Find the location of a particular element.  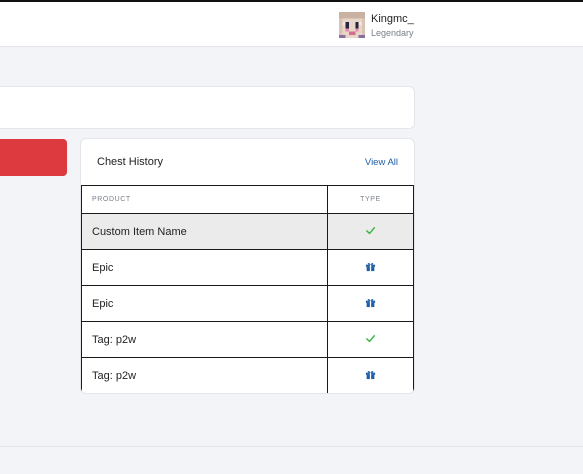

table-header-row: PRODUCT TYPE is located at coordinates (247, 199).